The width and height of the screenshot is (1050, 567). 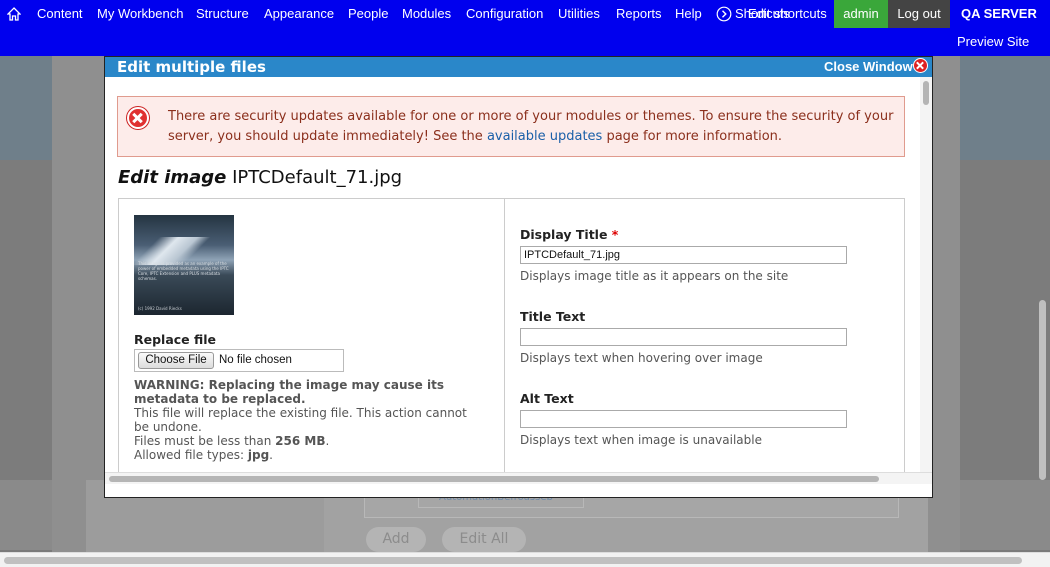 I want to click on file-size-help: Files must be less than 256 MB., so click(x=309, y=441).